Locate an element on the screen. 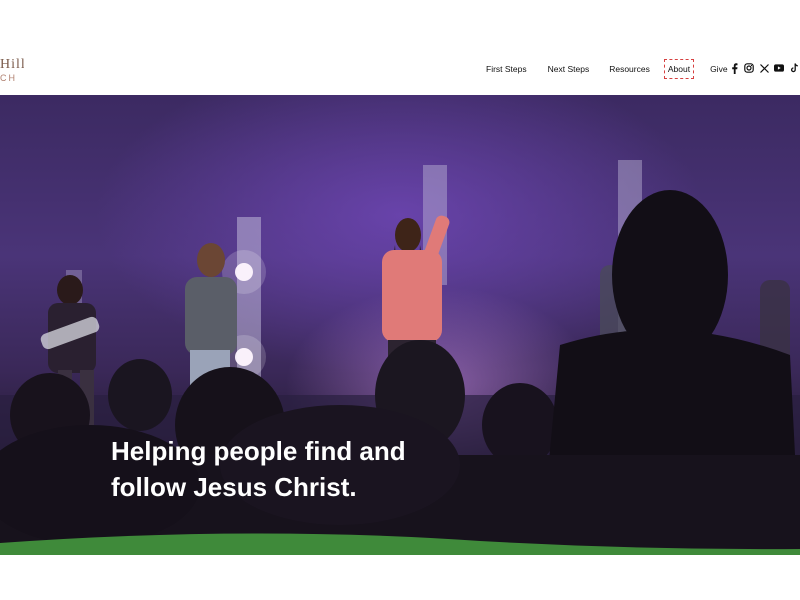 The width and height of the screenshot is (800, 600). x-icon is located at coordinates (764, 68).